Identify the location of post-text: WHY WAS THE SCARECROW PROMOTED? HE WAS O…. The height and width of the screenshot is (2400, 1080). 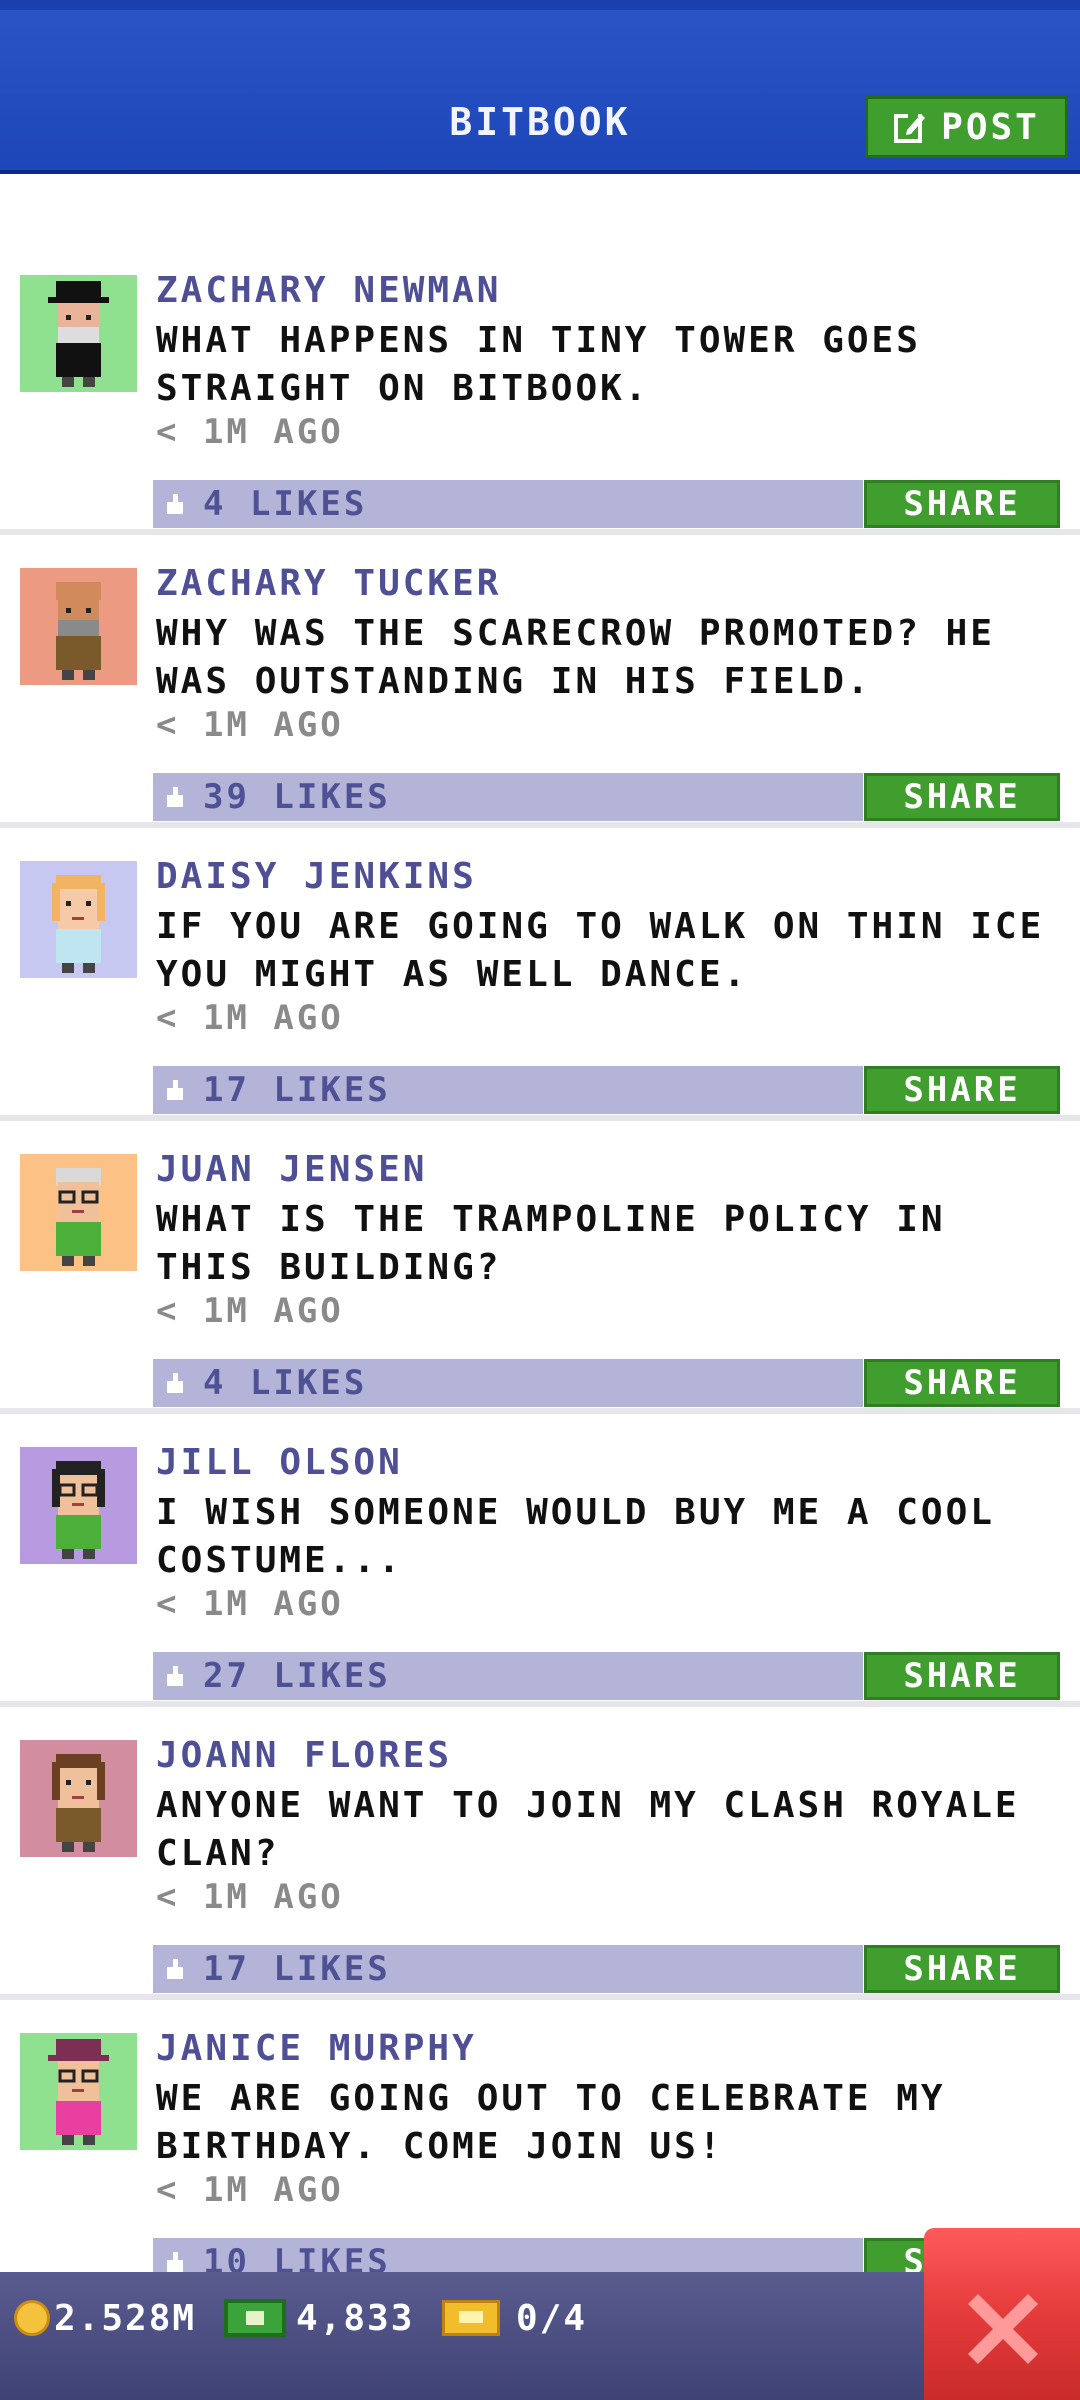
(575, 657).